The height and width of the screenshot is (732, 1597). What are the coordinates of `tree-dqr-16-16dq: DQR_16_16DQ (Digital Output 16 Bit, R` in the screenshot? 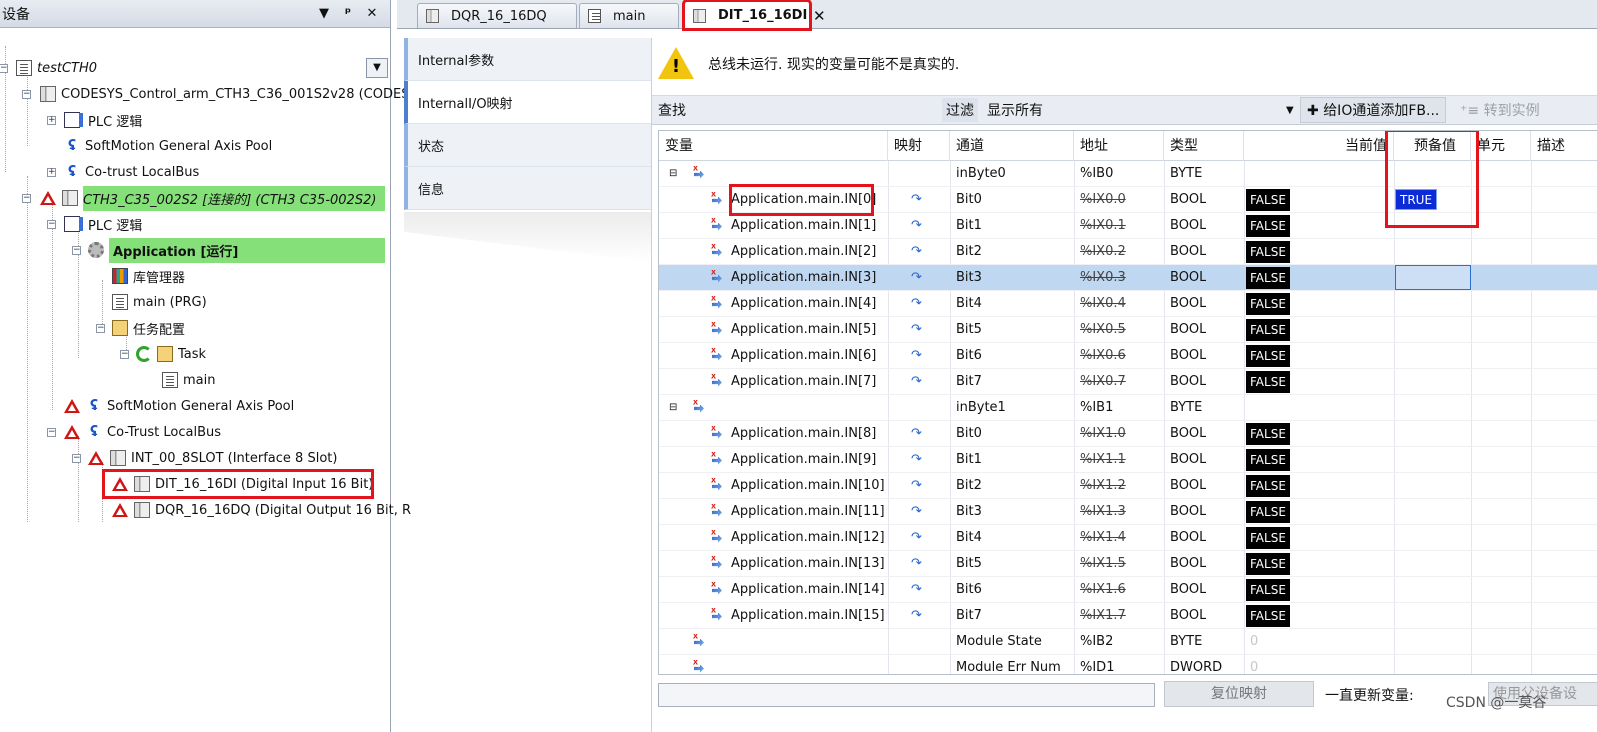 It's located at (261, 510).